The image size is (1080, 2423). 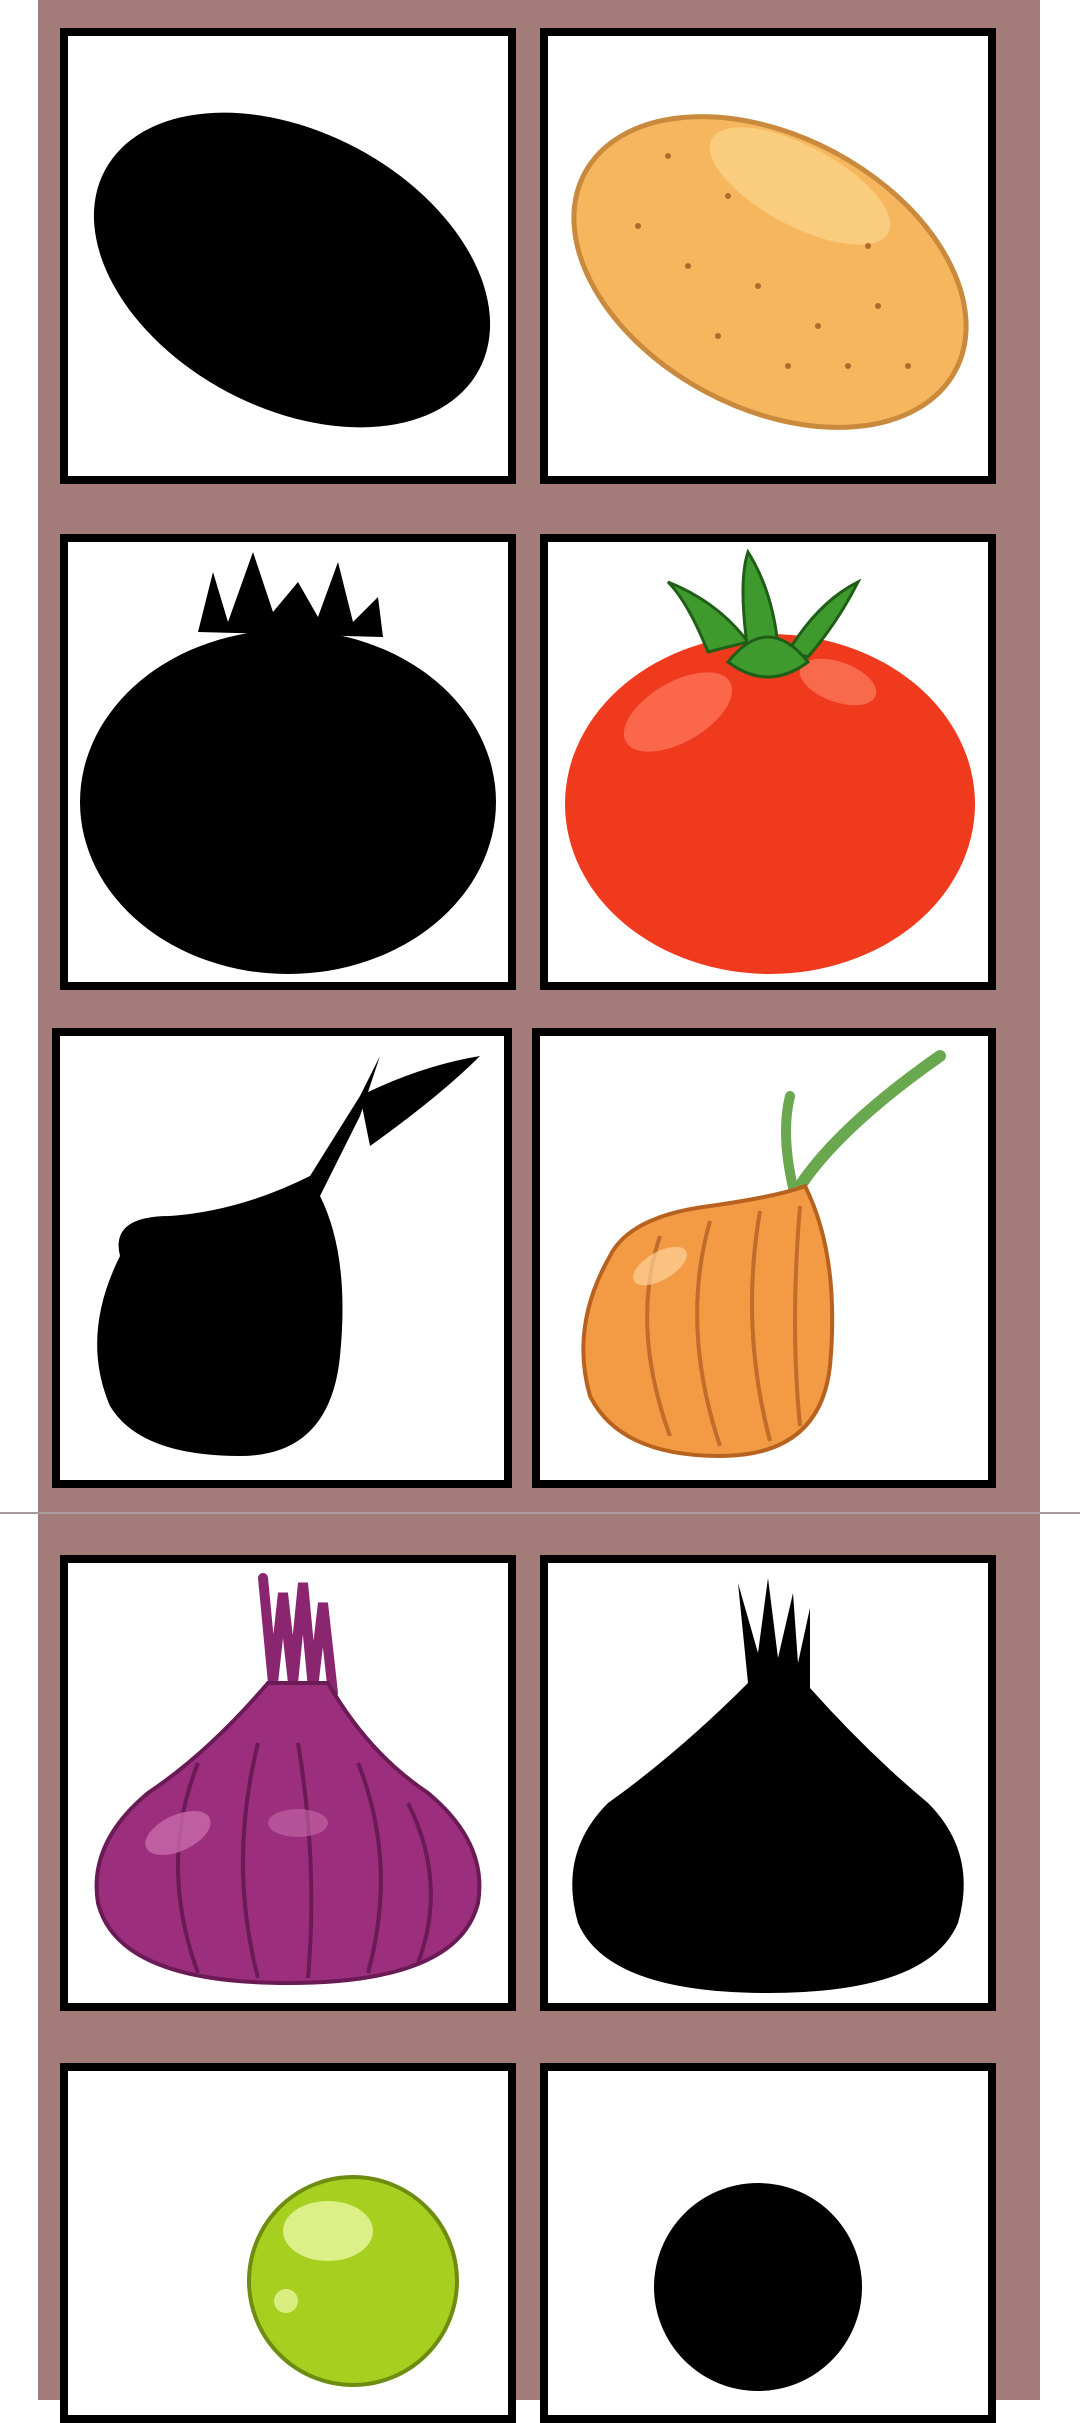 What do you see at coordinates (770, 272) in the screenshot?
I see `potato-icon` at bounding box center [770, 272].